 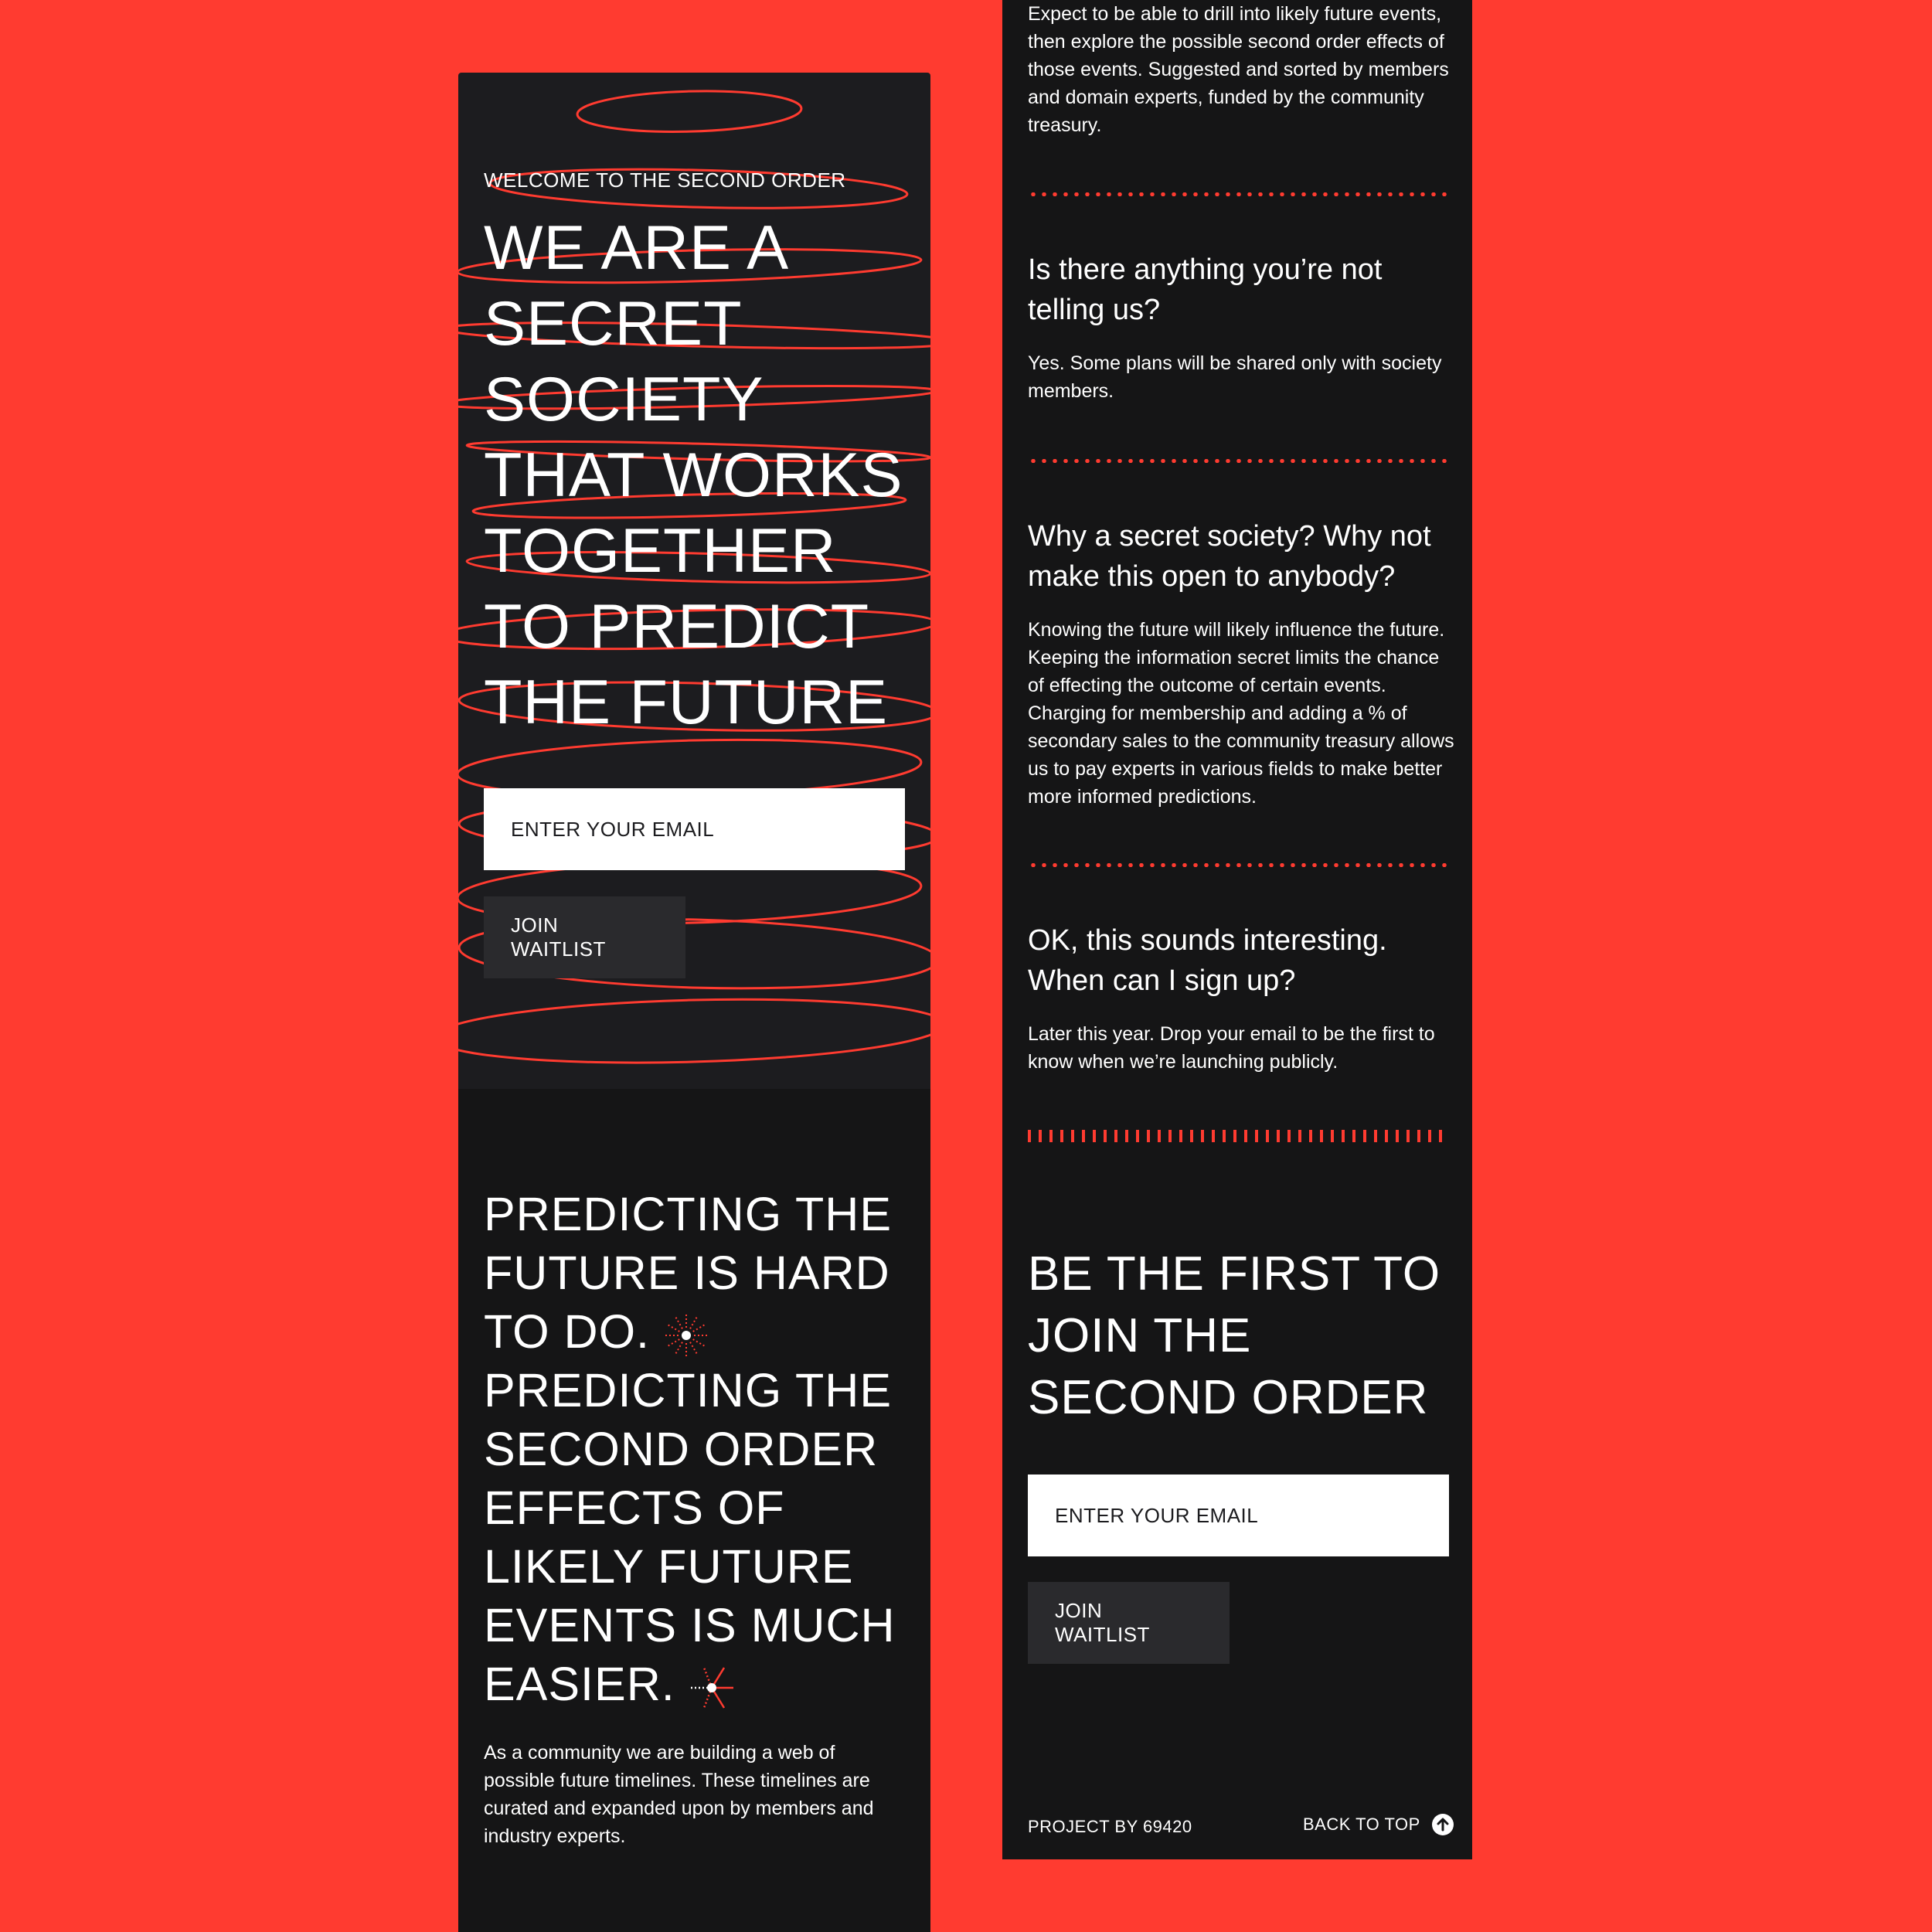 I want to click on back-to-top-link: BACK TO TOP, so click(x=1378, y=1825).